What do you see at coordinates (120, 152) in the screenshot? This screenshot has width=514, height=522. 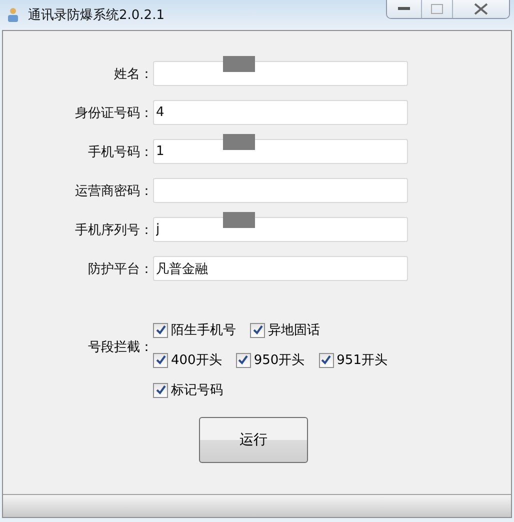 I see `field-label: 手机号码：` at bounding box center [120, 152].